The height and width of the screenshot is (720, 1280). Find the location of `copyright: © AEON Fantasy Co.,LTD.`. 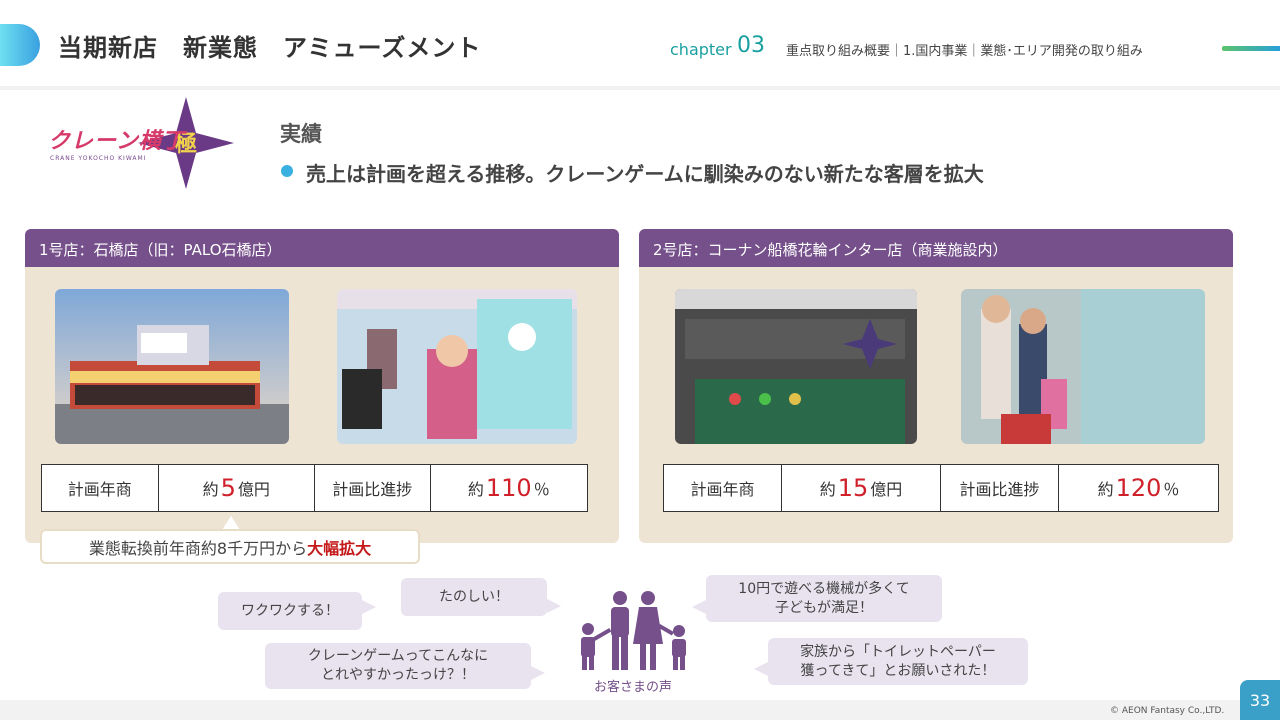

copyright: © AEON Fantasy Co.,LTD. is located at coordinates (1167, 711).